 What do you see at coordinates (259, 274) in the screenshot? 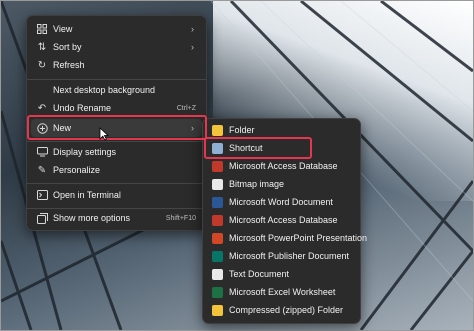
I see `submenu-item-label: Text Document` at bounding box center [259, 274].